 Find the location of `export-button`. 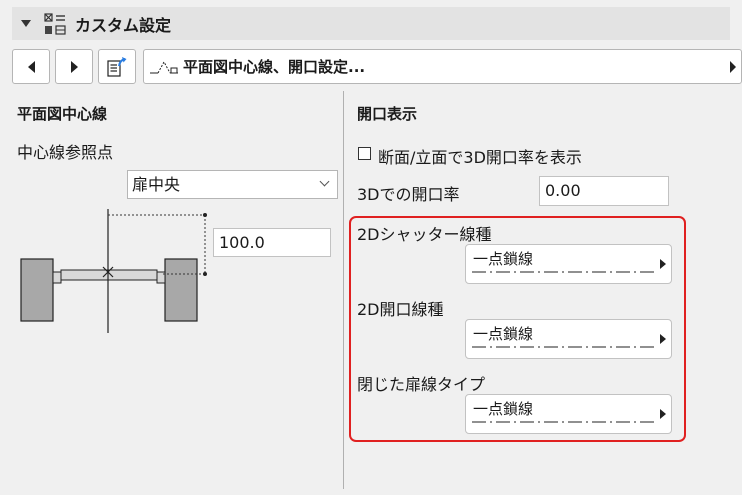

export-button is located at coordinates (117, 66).